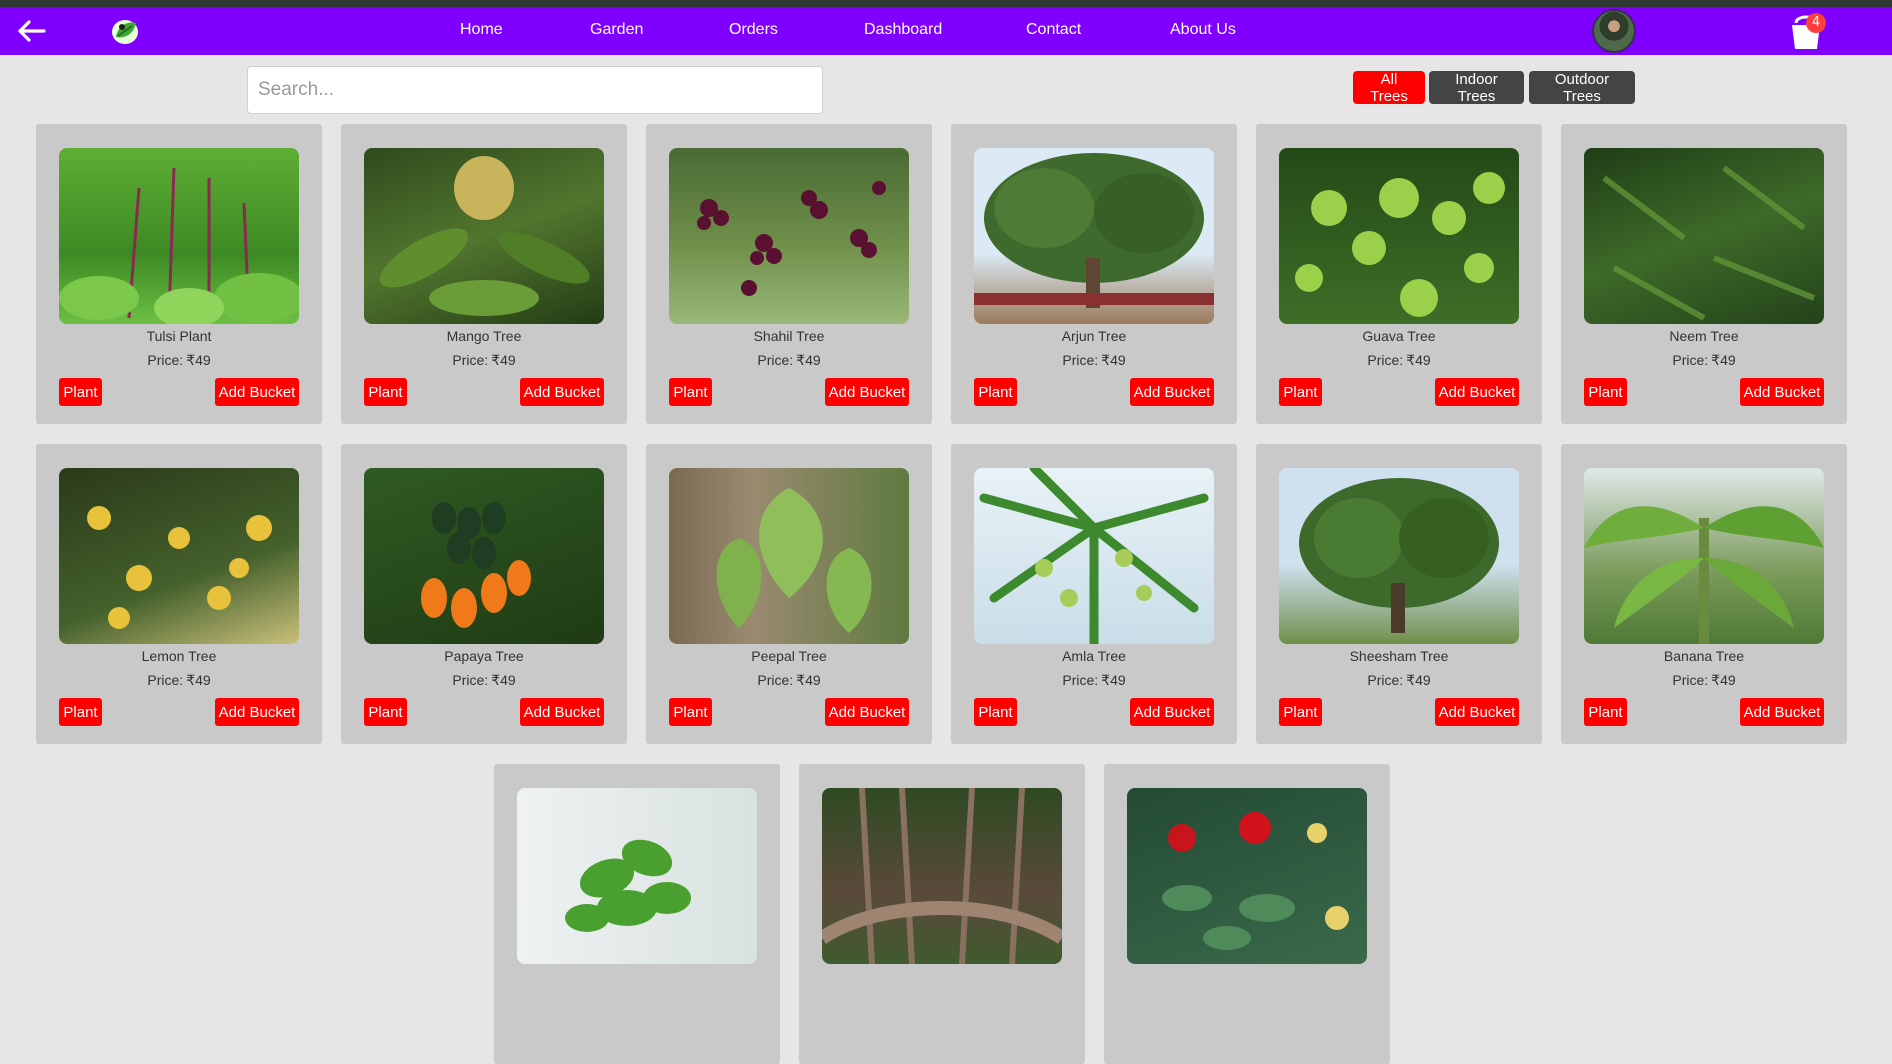  I want to click on filter-all-trees-button: All Trees, so click(1389, 88).